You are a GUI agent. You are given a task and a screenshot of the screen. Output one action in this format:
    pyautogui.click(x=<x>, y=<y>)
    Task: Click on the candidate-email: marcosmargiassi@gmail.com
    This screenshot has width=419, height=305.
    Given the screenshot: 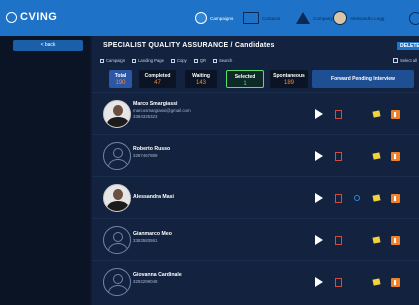 What is the action you would take?
    pyautogui.click(x=162, y=110)
    